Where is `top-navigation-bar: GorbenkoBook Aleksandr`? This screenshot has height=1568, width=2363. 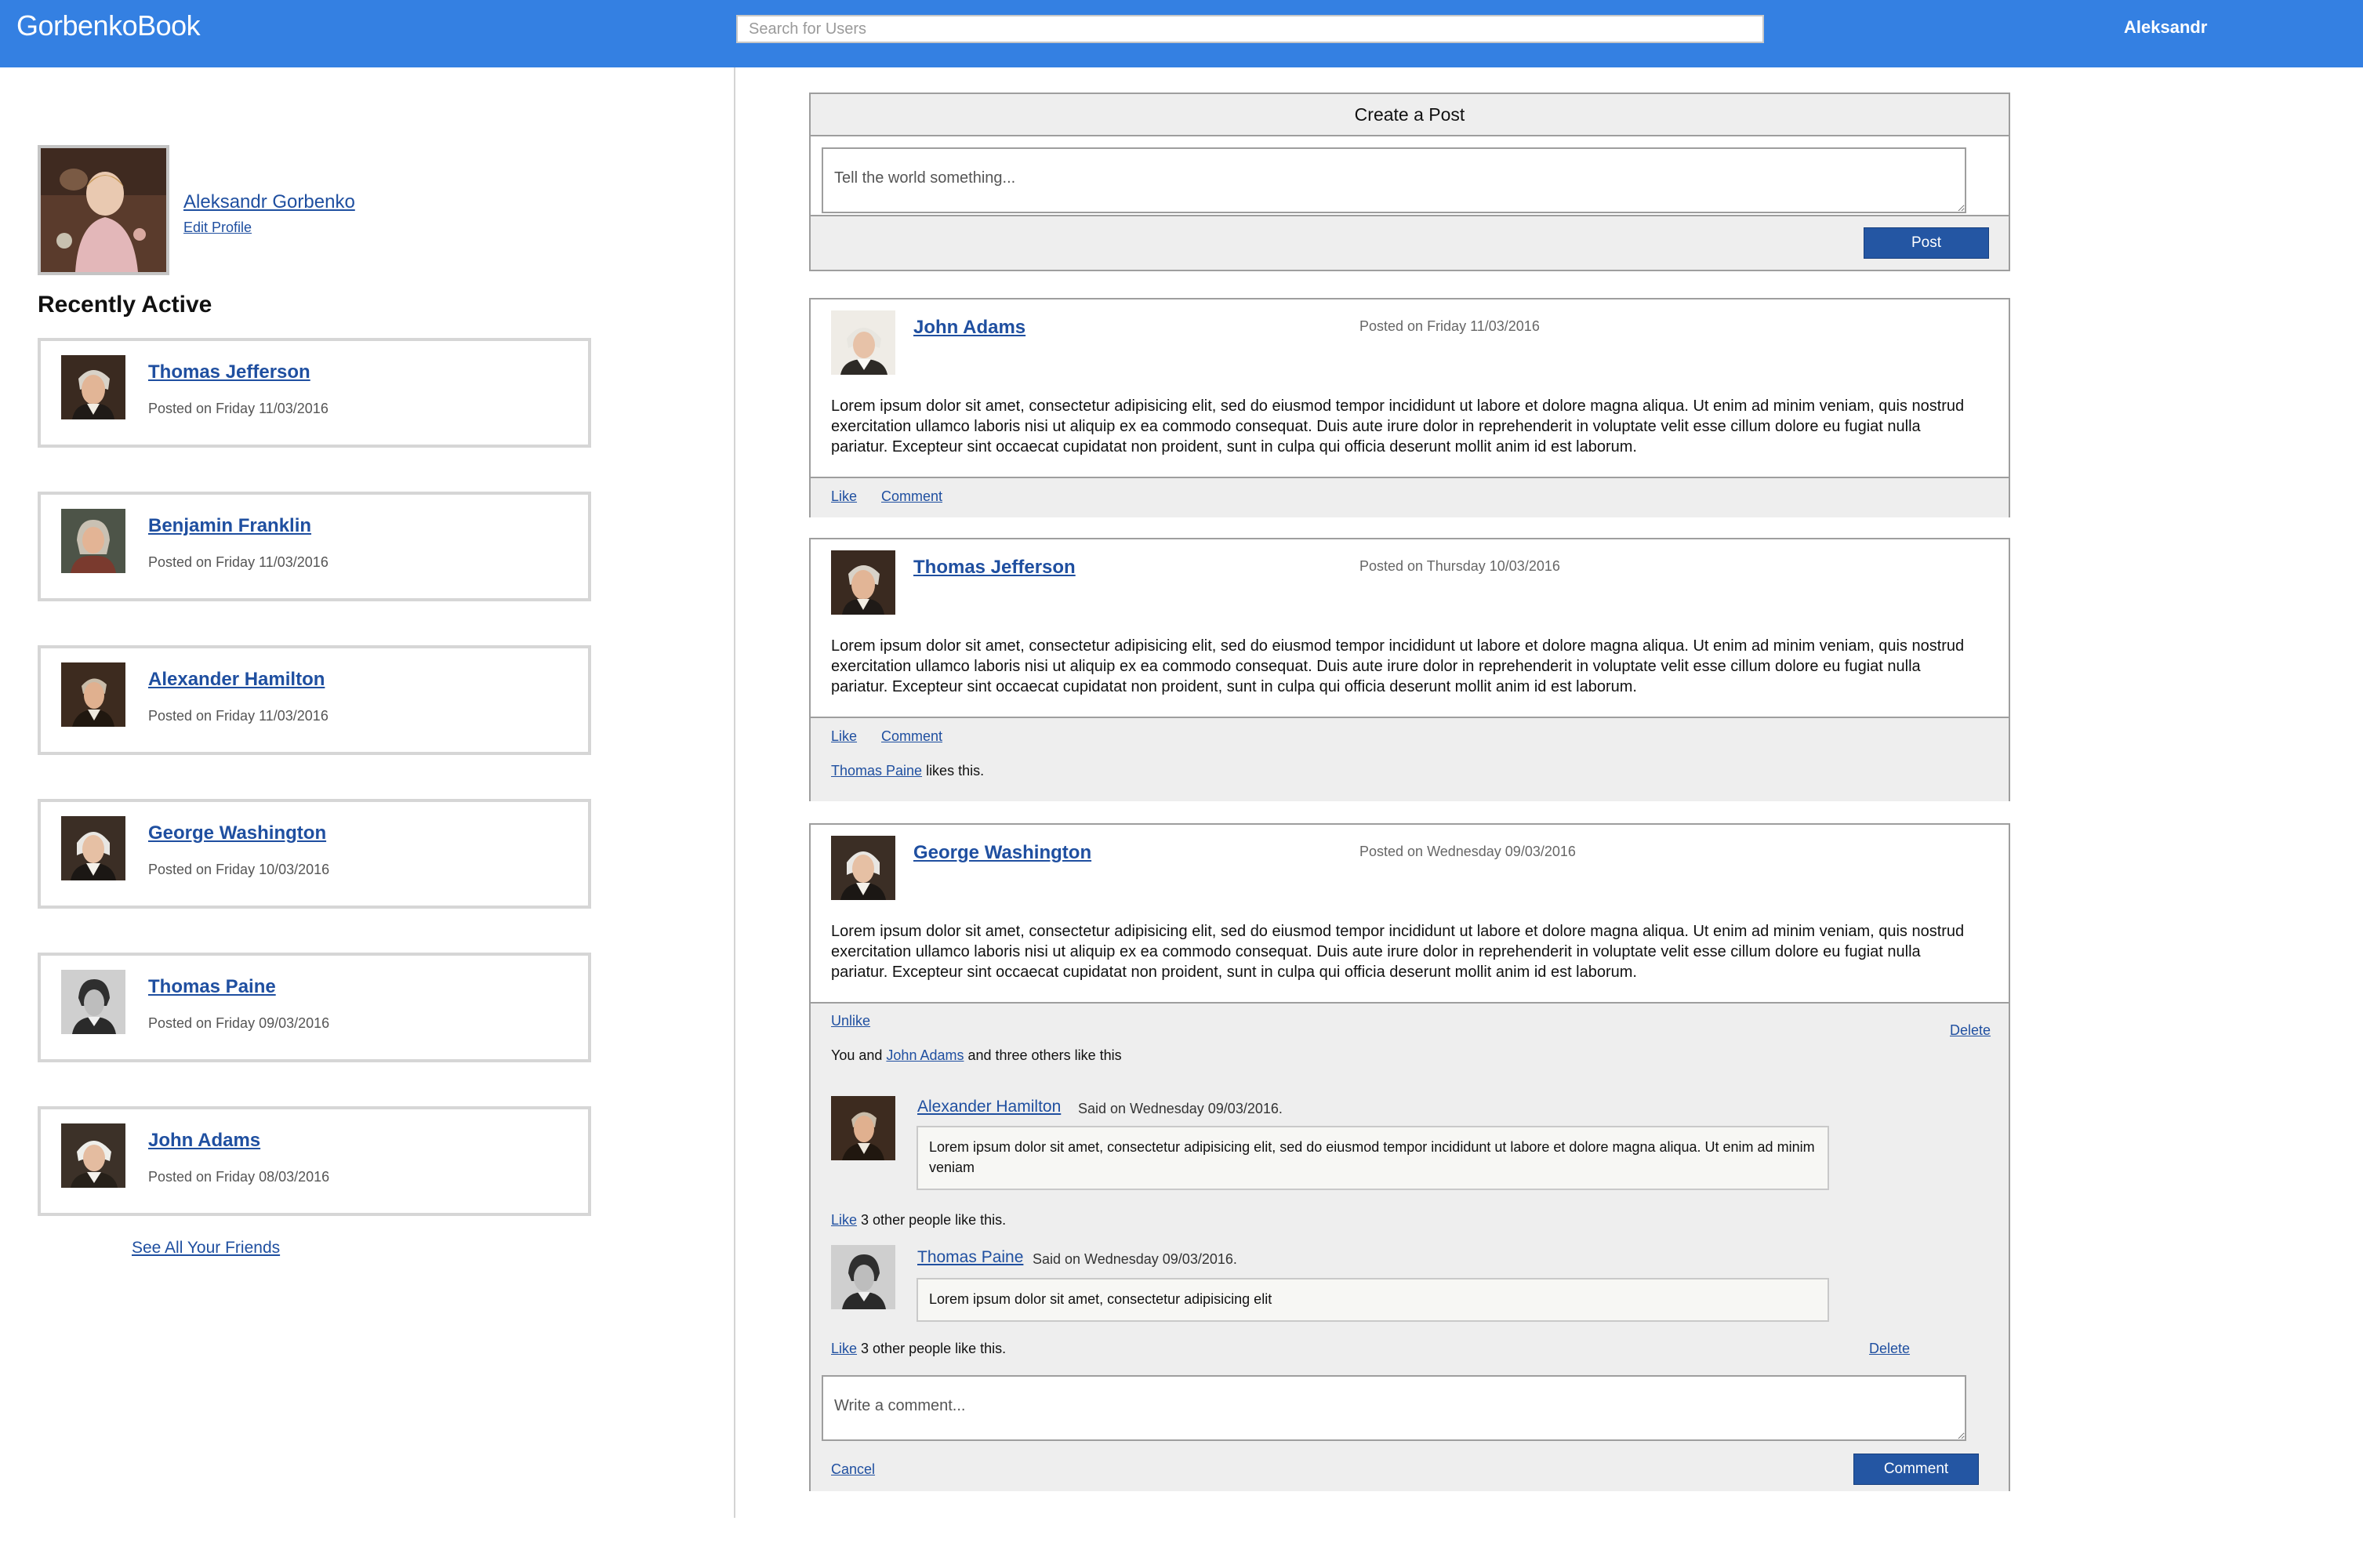
top-navigation-bar: GorbenkoBook Aleksandr is located at coordinates (1182, 33).